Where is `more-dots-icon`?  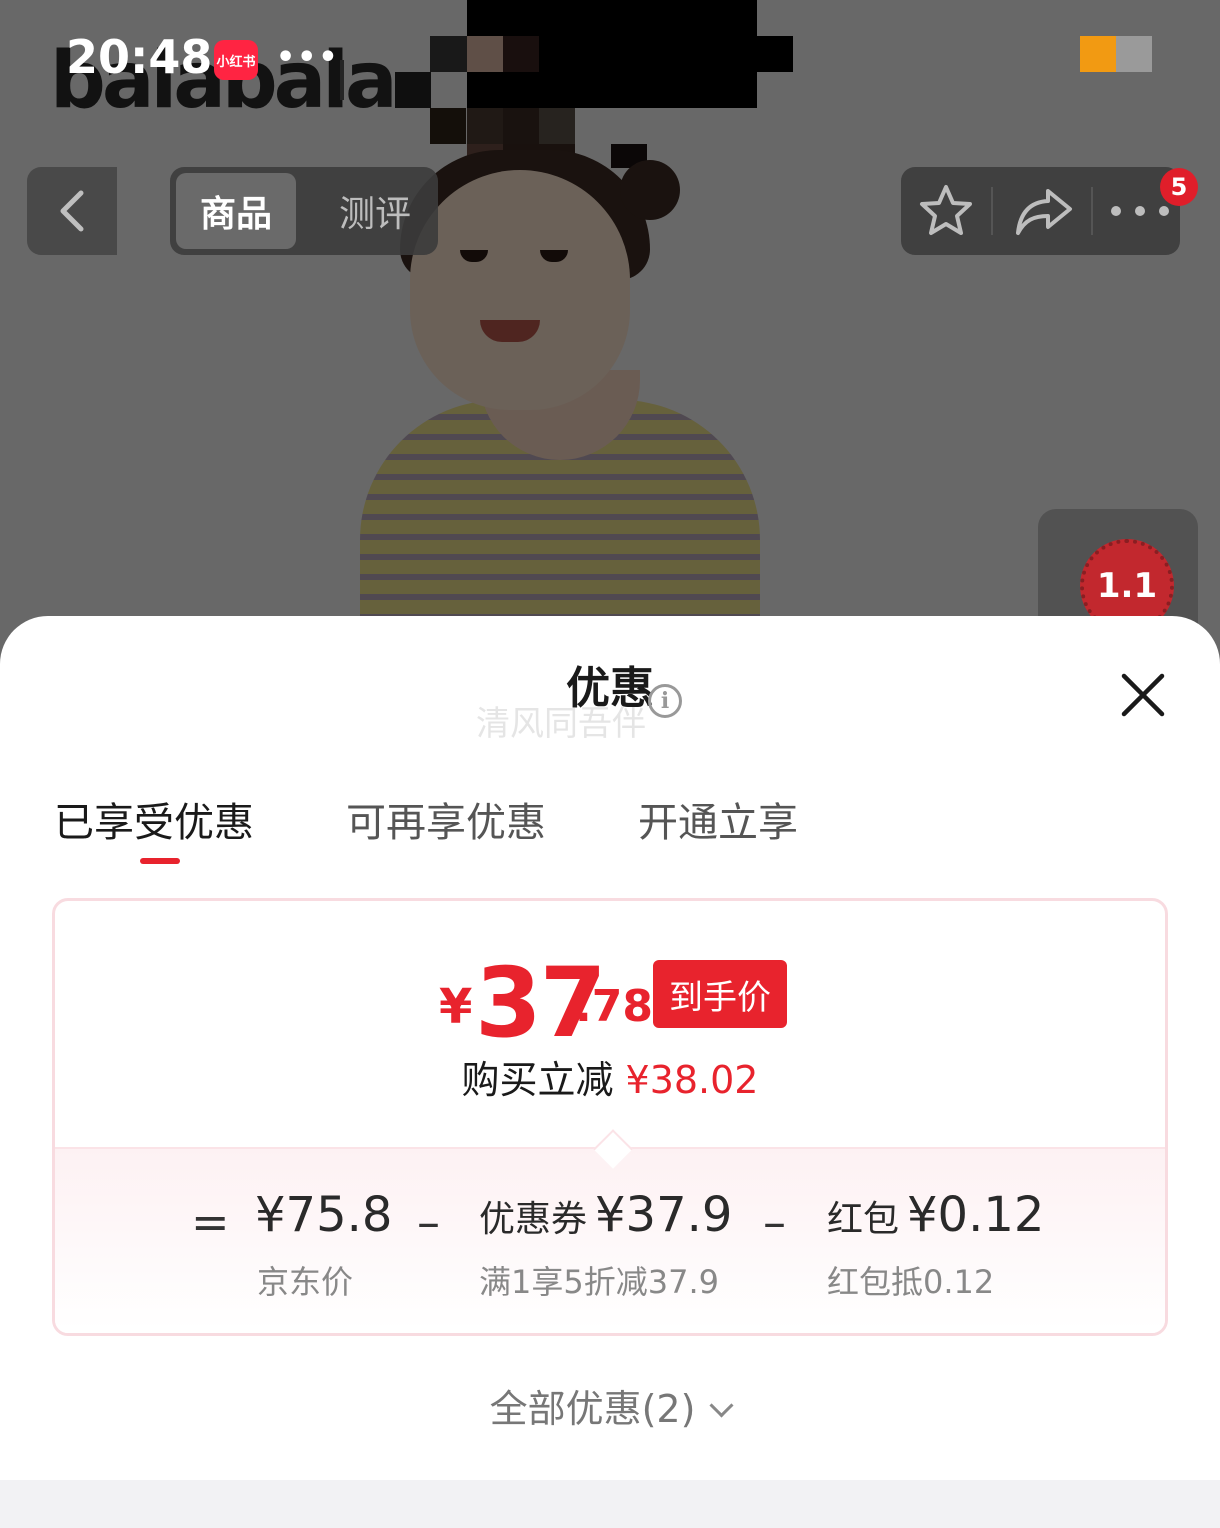 more-dots-icon is located at coordinates (1140, 211).